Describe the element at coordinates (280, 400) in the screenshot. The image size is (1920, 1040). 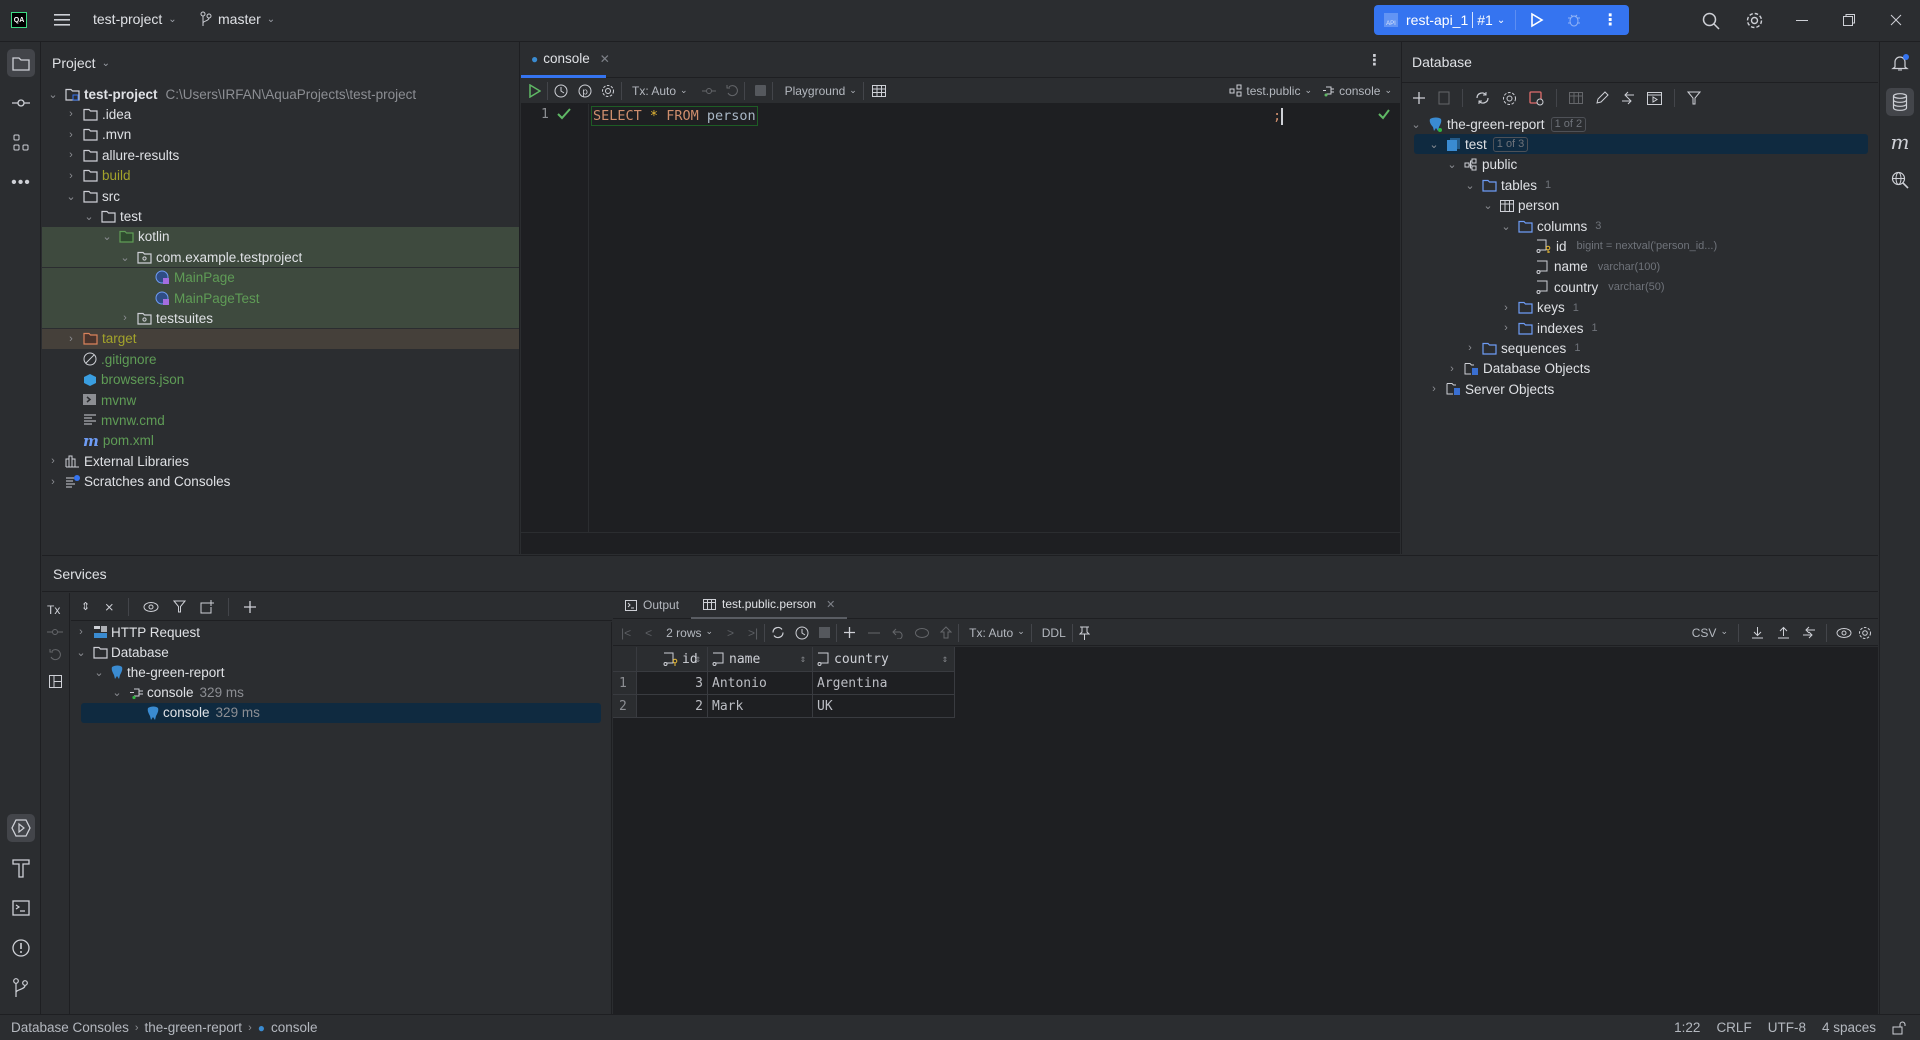
I see `tree-item: mvnw` at that location.